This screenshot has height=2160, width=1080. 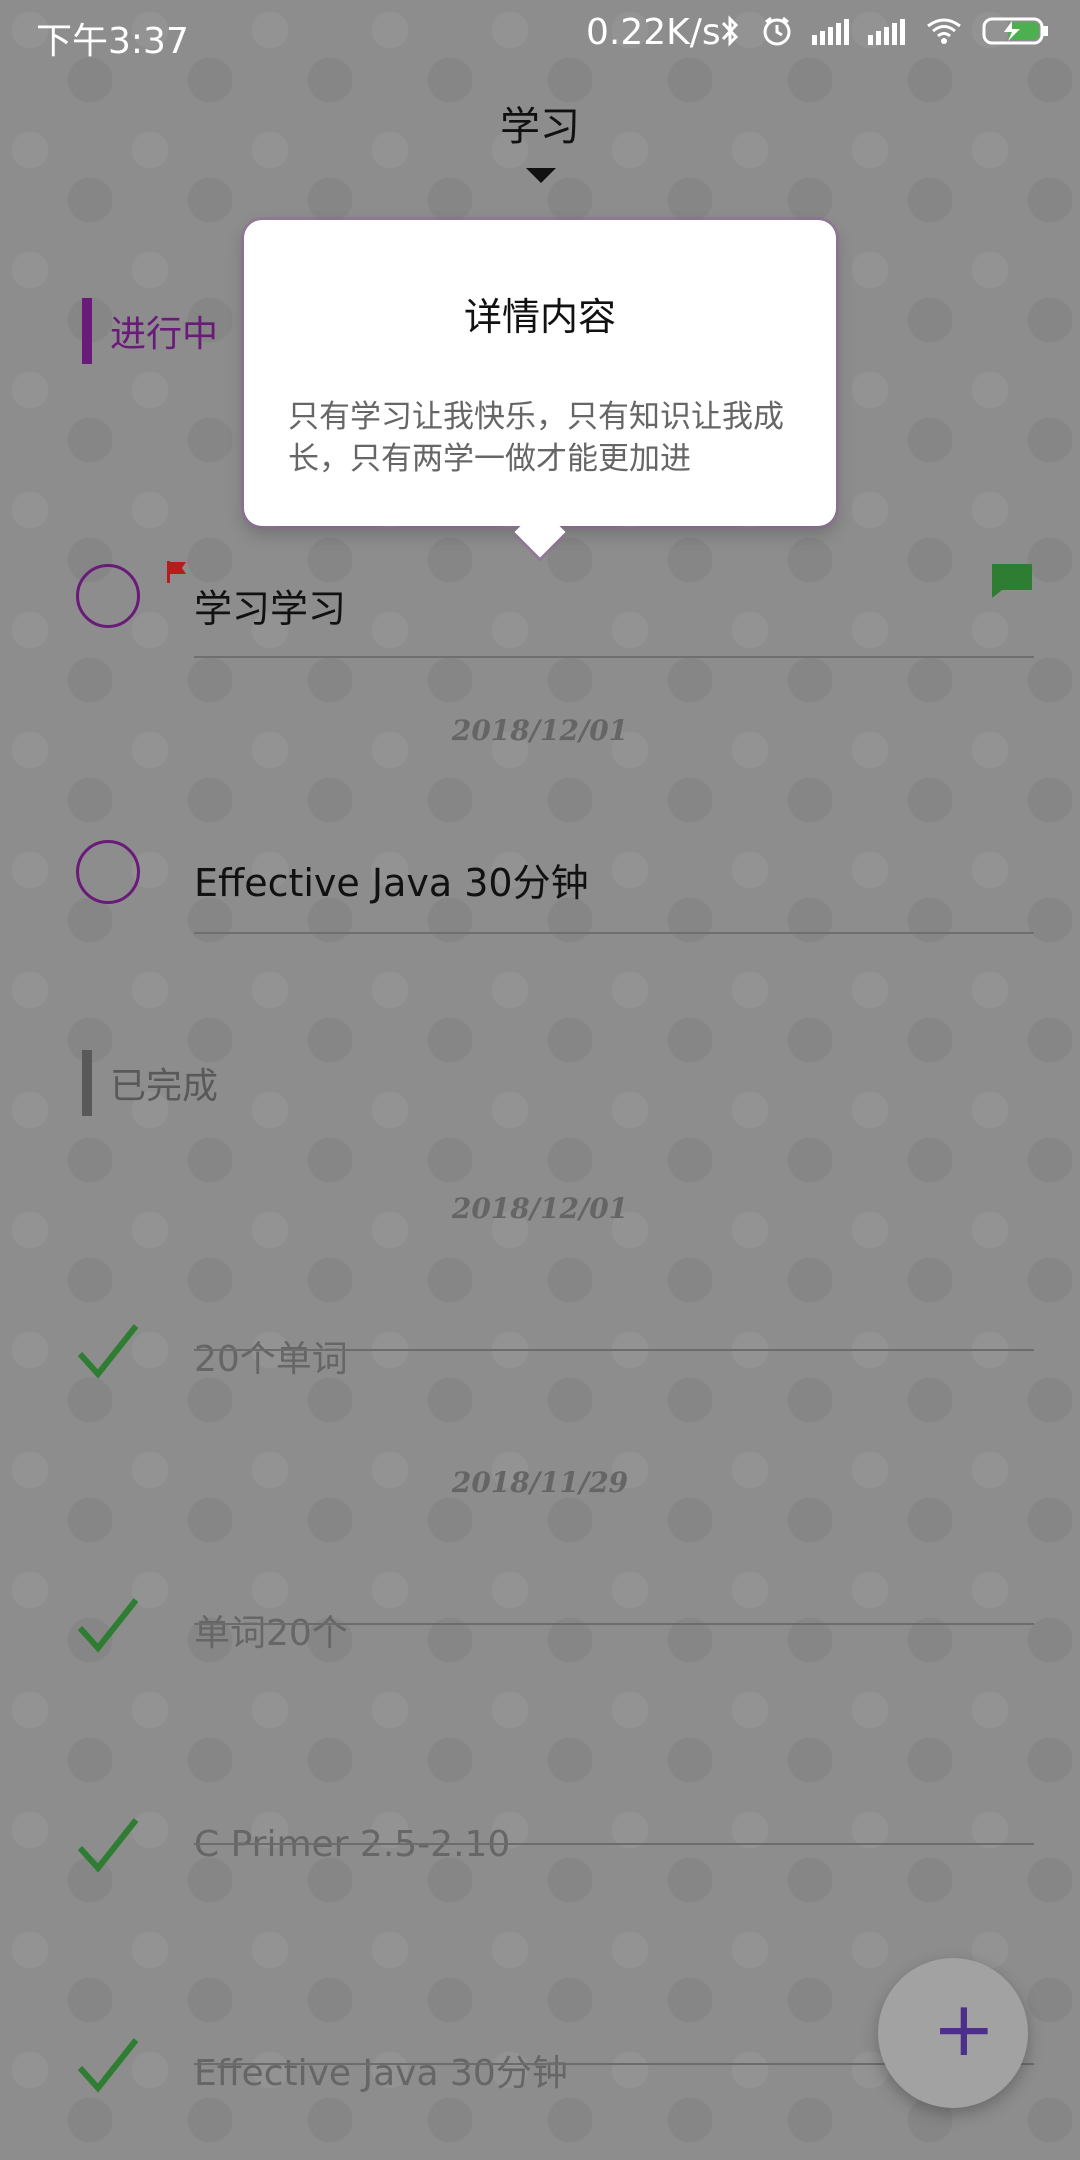 I want to click on category-selector: 学习, so click(x=540, y=139).